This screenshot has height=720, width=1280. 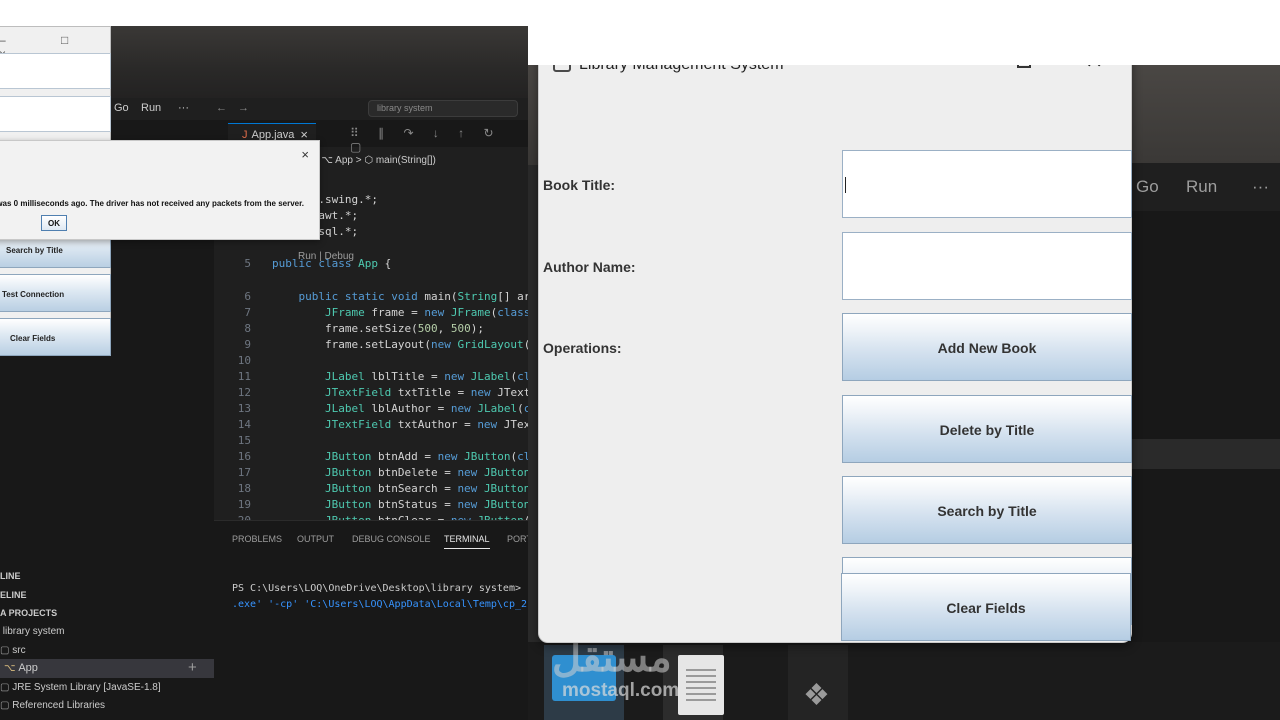 What do you see at coordinates (247, 312) in the screenshot?
I see `line-number: 7` at bounding box center [247, 312].